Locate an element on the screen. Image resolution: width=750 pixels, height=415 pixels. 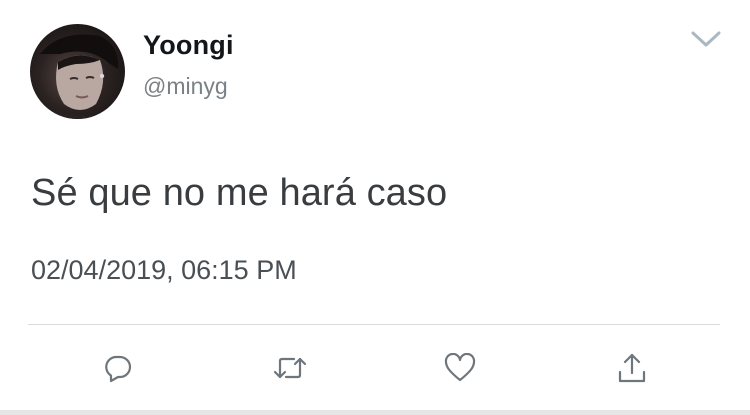
retweet-button is located at coordinates (290, 368).